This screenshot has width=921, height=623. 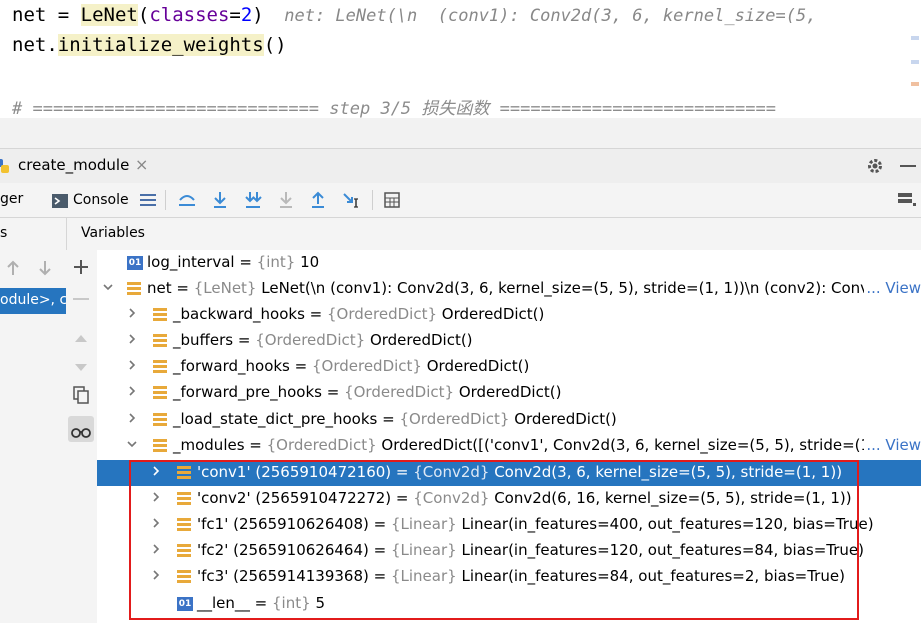 I want to click on copy-icon, so click(x=81, y=395).